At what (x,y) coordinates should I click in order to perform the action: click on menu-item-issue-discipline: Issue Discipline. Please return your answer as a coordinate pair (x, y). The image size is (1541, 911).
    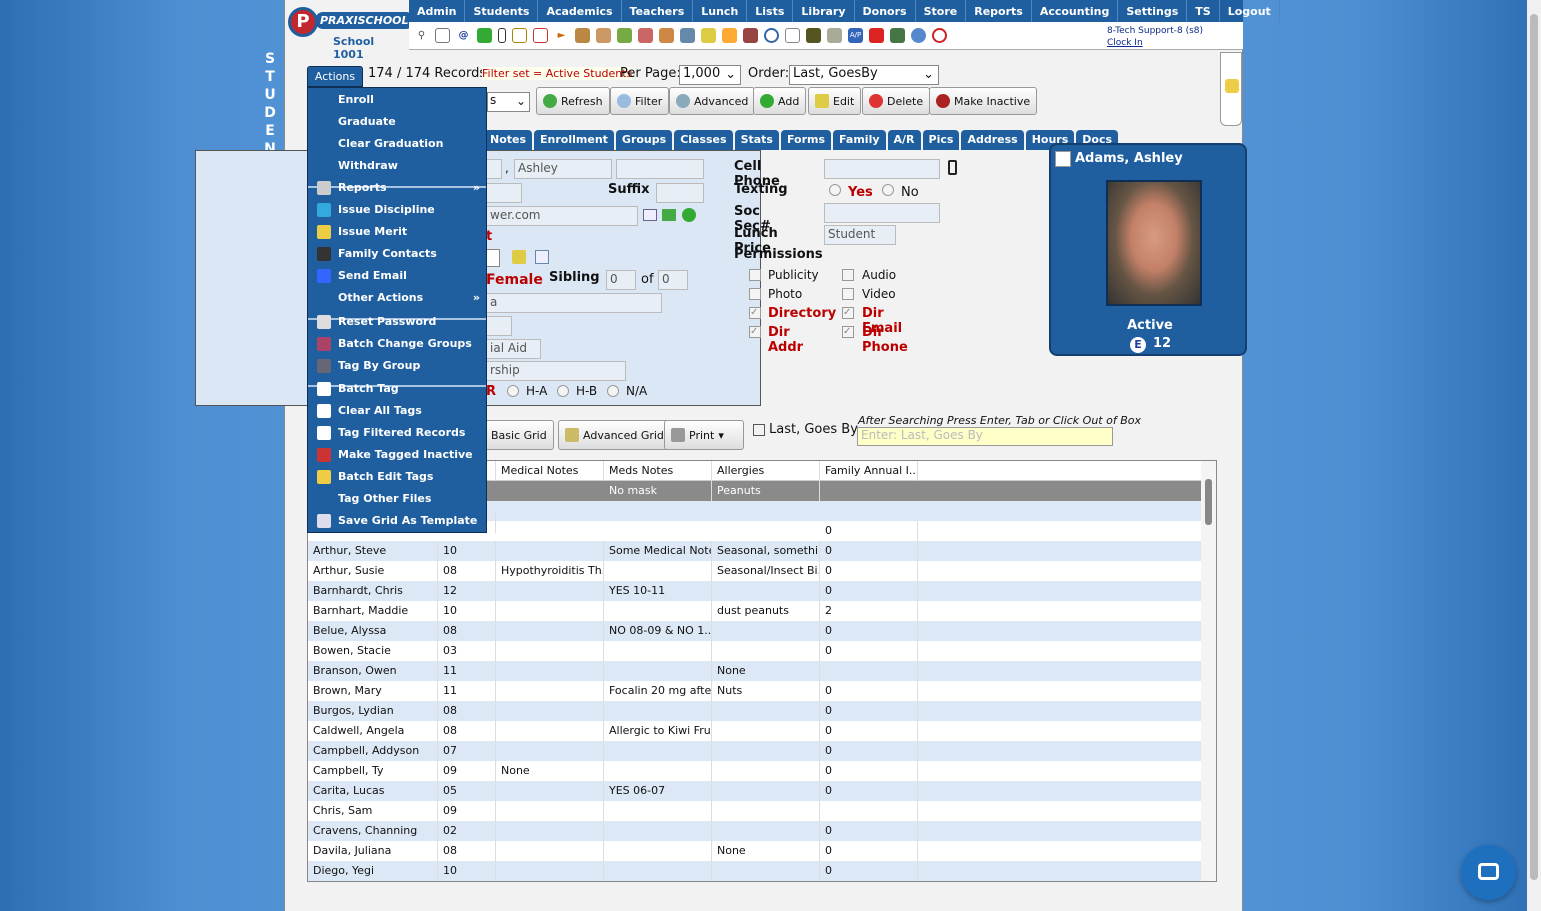
    Looking at the image, I should click on (397, 210).